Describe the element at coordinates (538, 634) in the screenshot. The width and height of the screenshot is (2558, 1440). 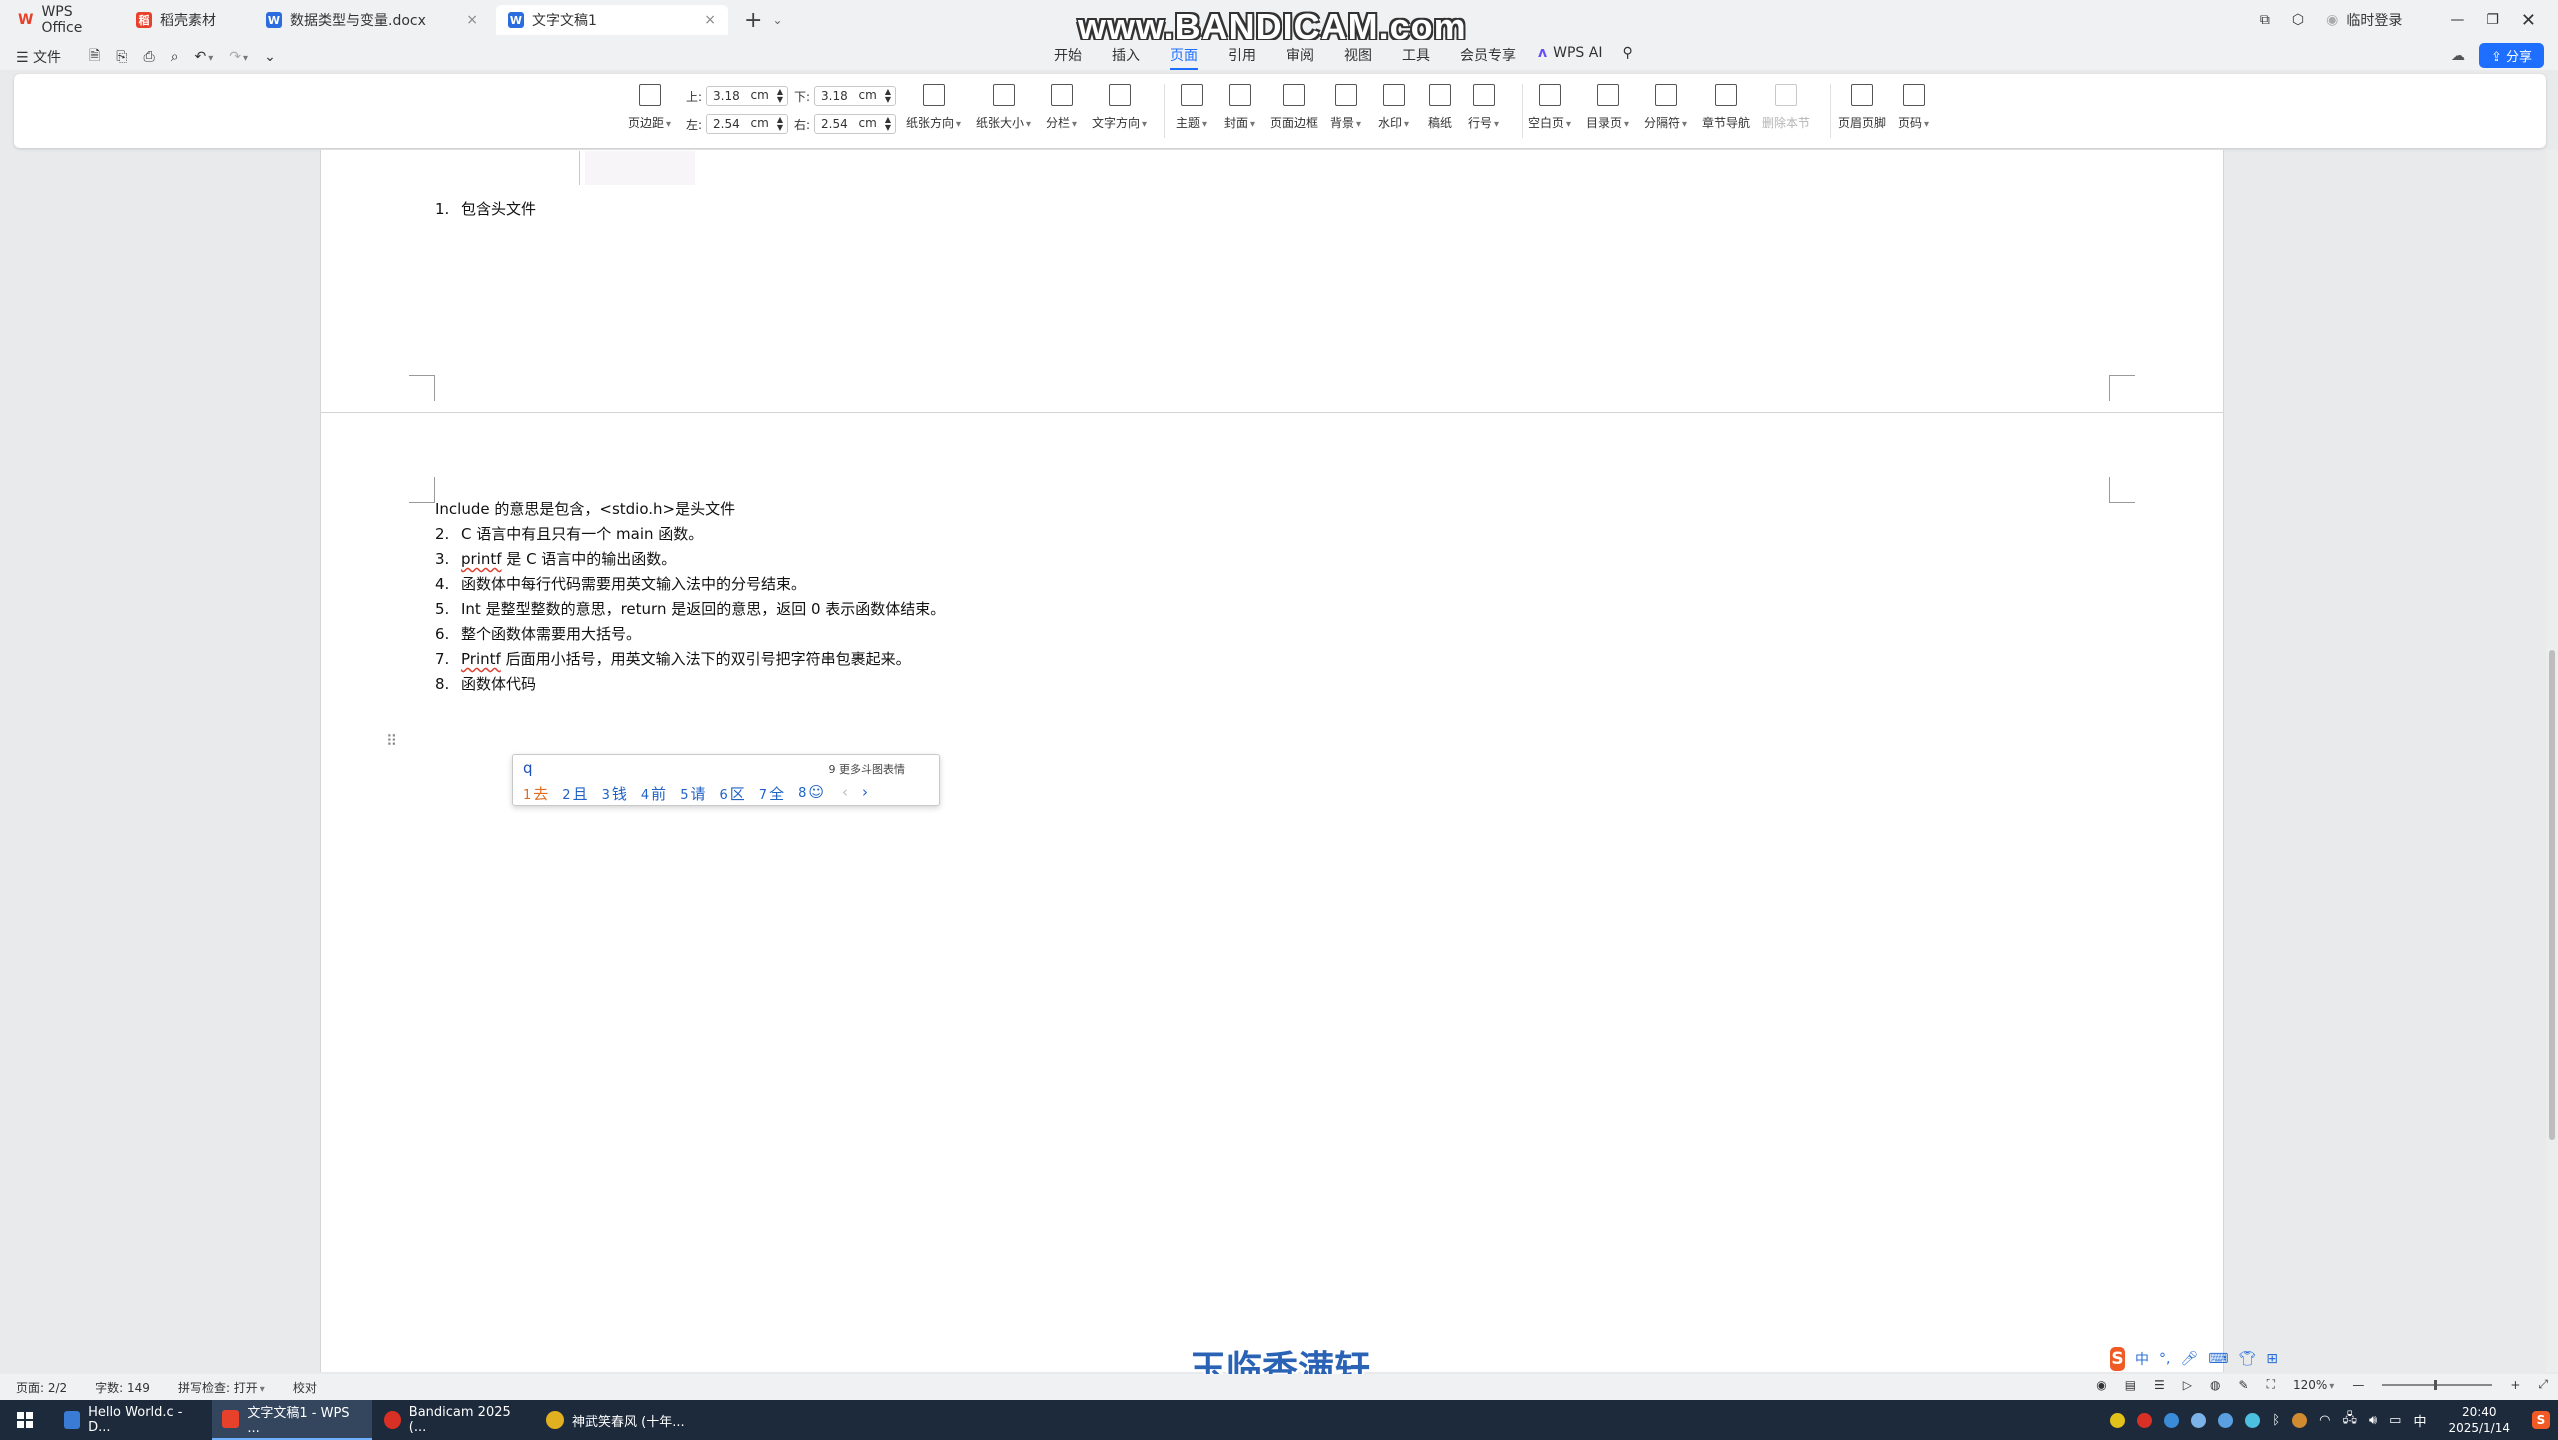
I see `list-item: 6. 整个函数体需要用大括号。` at that location.